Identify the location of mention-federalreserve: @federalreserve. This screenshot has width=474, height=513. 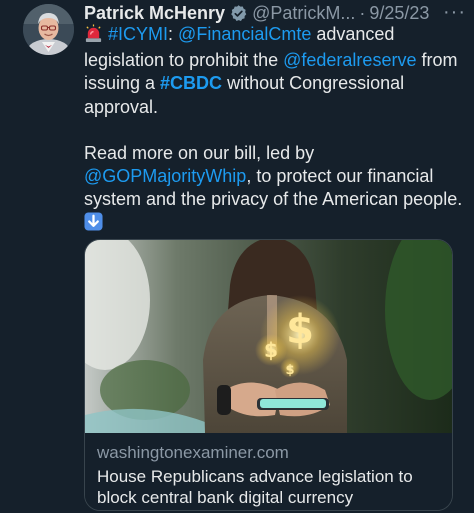
(349, 60).